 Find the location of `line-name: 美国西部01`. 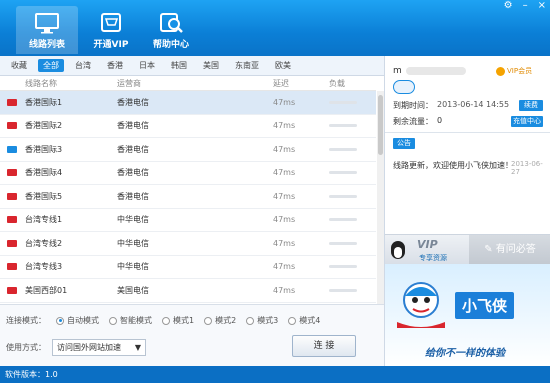

line-name: 美国西部01 is located at coordinates (46, 290).